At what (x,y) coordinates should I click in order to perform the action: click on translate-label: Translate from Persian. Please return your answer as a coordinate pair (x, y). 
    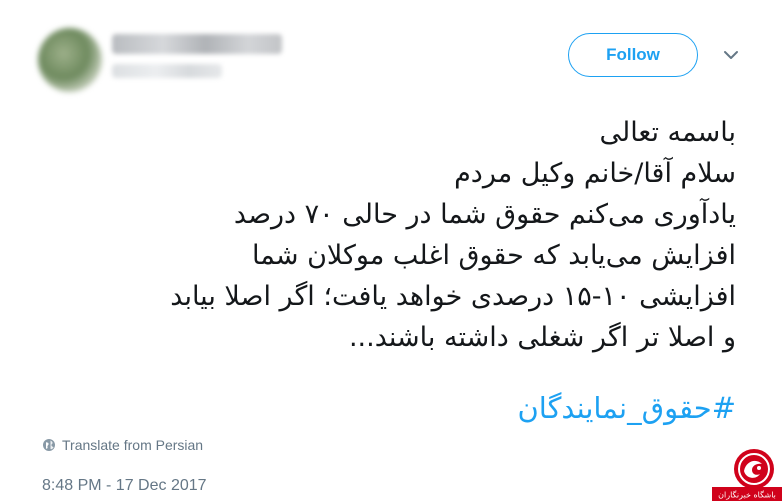
    Looking at the image, I should click on (133, 445).